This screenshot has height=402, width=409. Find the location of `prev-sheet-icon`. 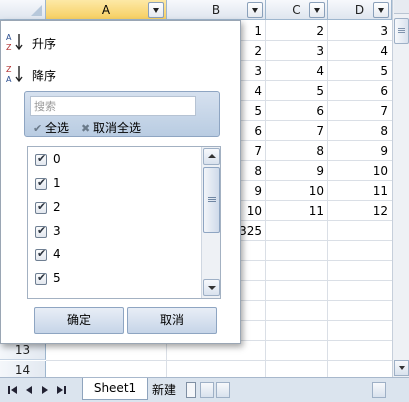

prev-sheet-icon is located at coordinates (29, 390).